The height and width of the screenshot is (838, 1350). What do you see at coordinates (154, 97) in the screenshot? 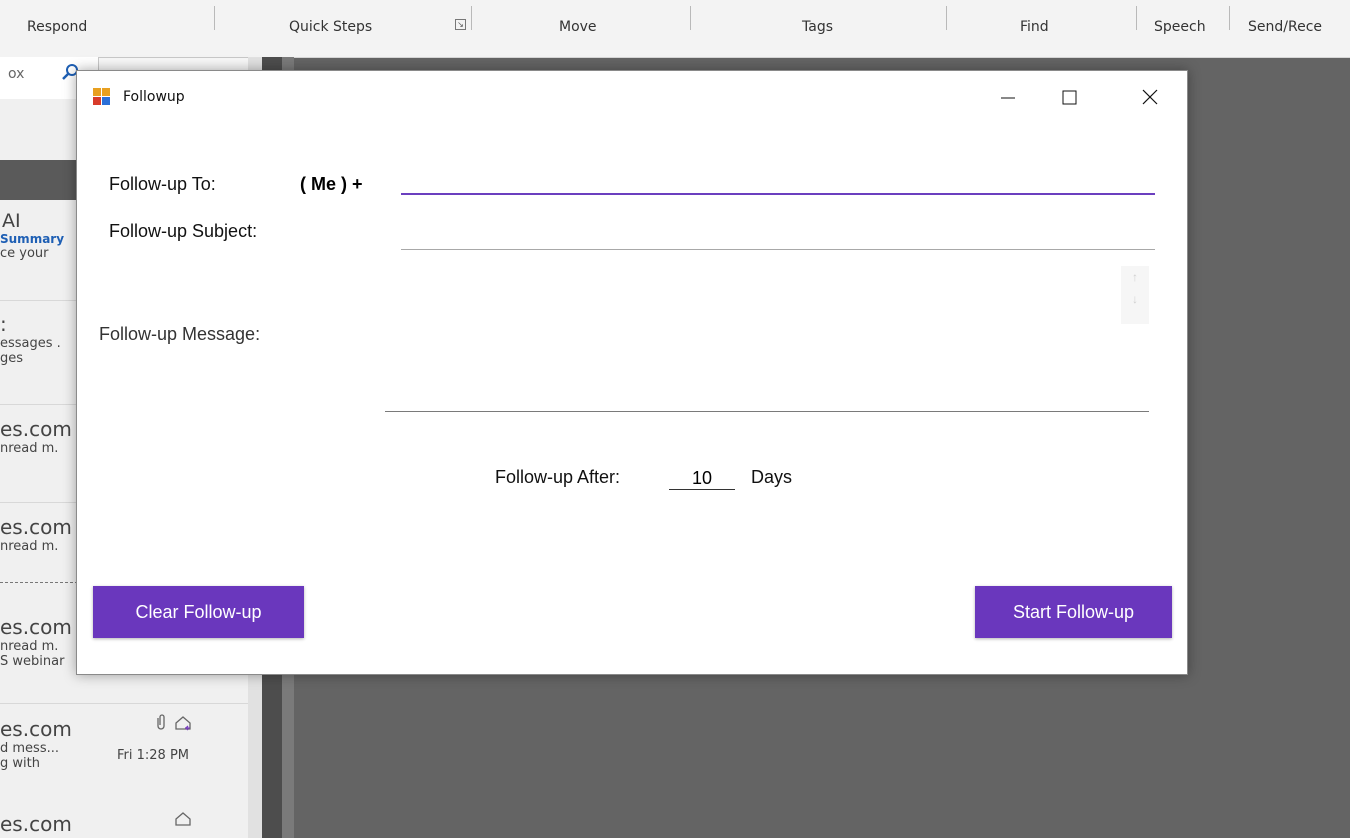
I see `dialog-title: Followup` at bounding box center [154, 97].